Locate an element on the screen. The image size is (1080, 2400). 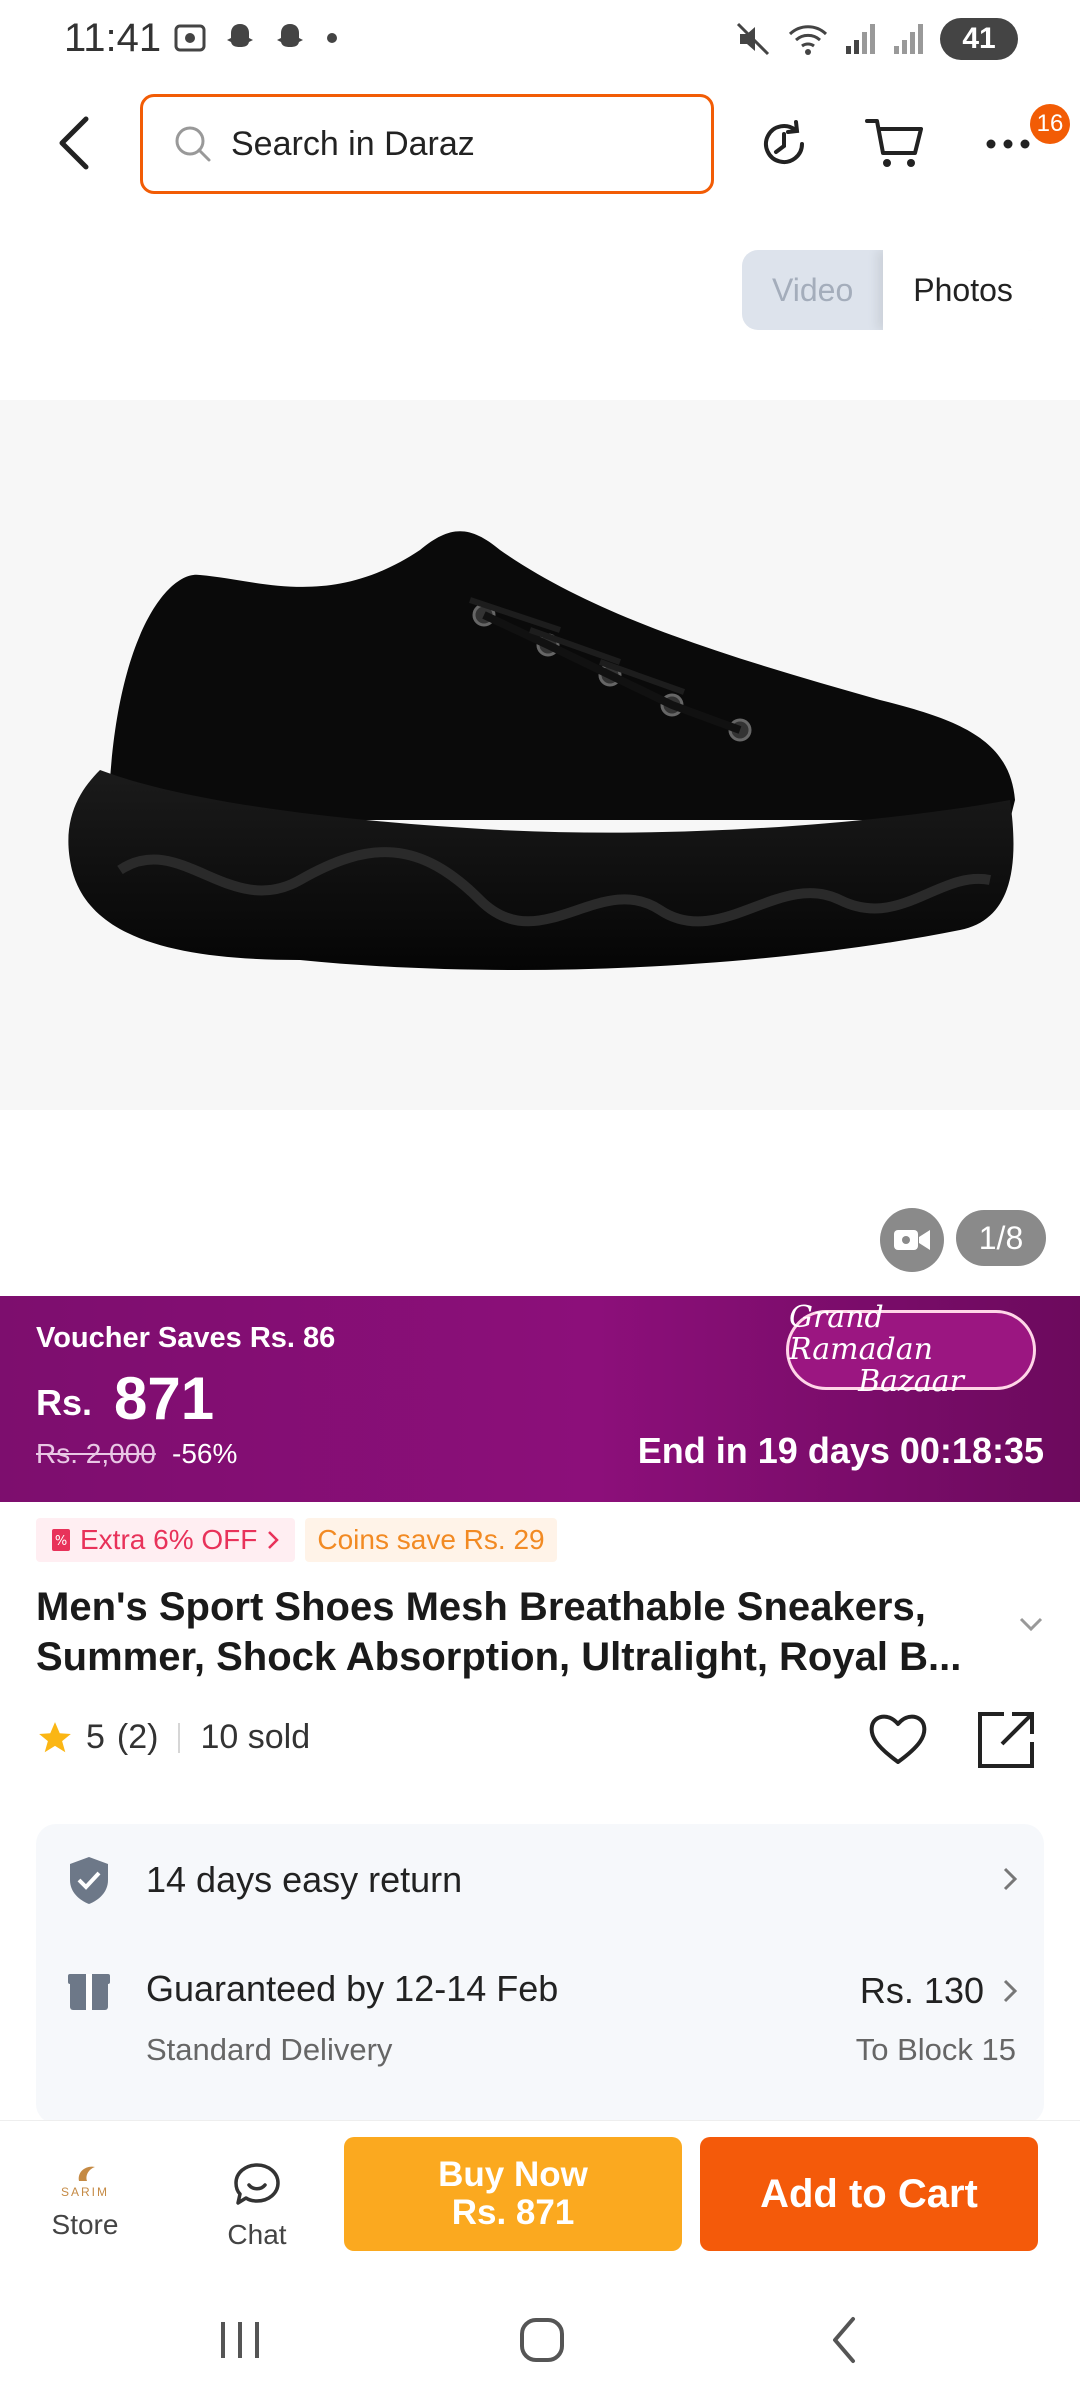
discount-percent: -56% is located at coordinates (205, 1453).